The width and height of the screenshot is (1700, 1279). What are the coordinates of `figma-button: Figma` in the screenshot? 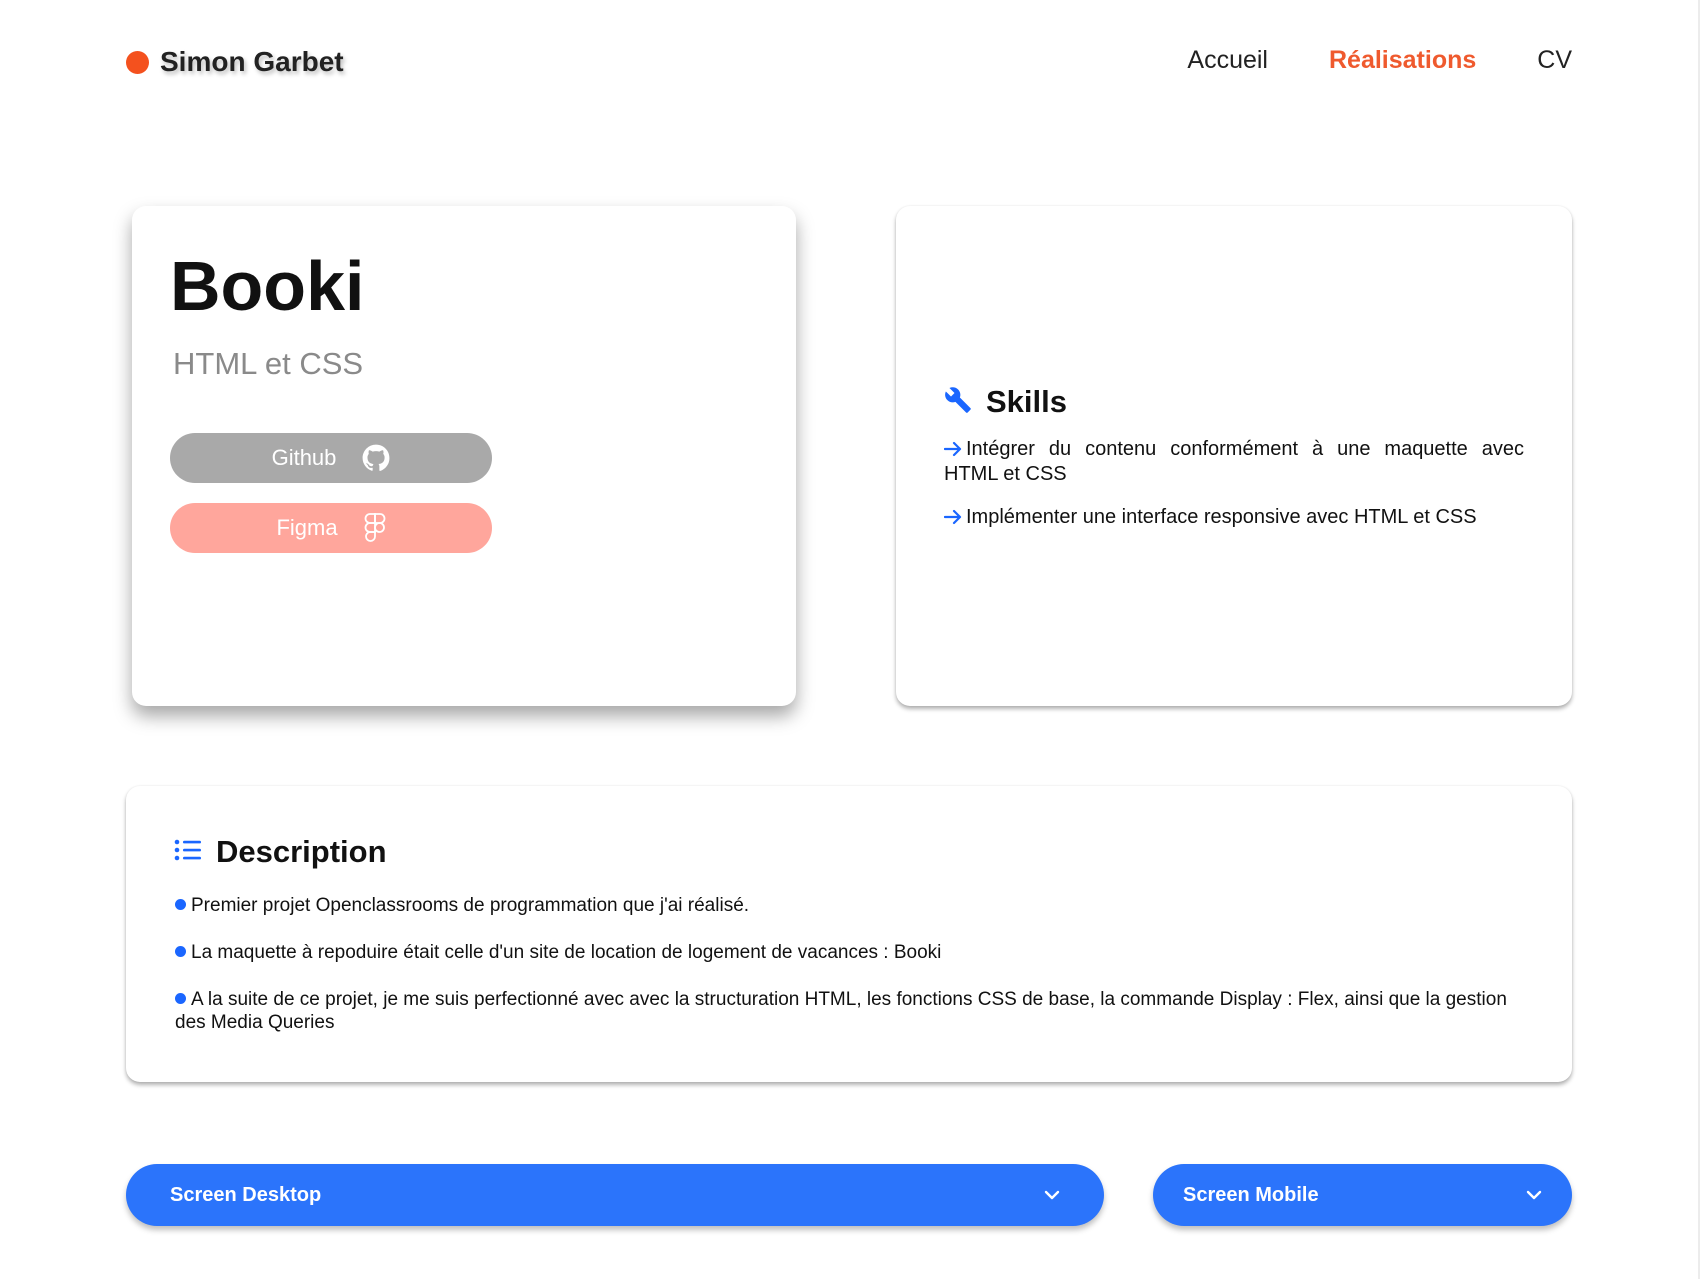 It's located at (331, 528).